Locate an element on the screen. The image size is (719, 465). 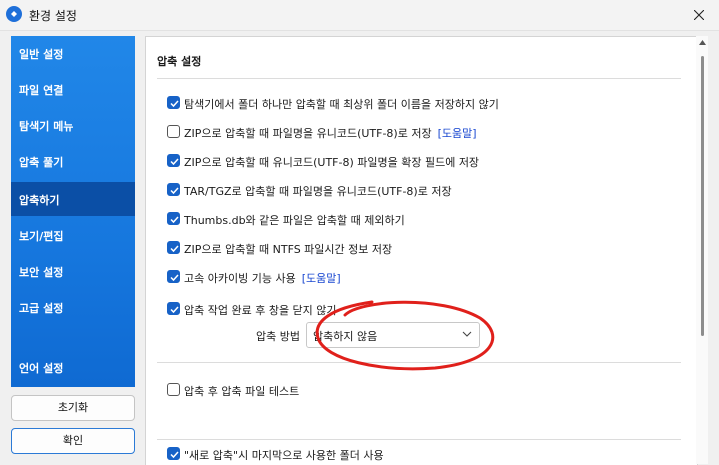
sidebar-item-file-association: 파일 연결 is located at coordinates (73, 89).